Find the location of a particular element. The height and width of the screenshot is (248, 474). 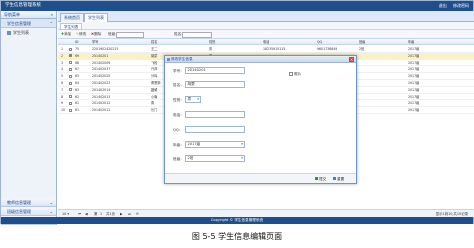

tab-home: 系统首页 is located at coordinates (72, 17).